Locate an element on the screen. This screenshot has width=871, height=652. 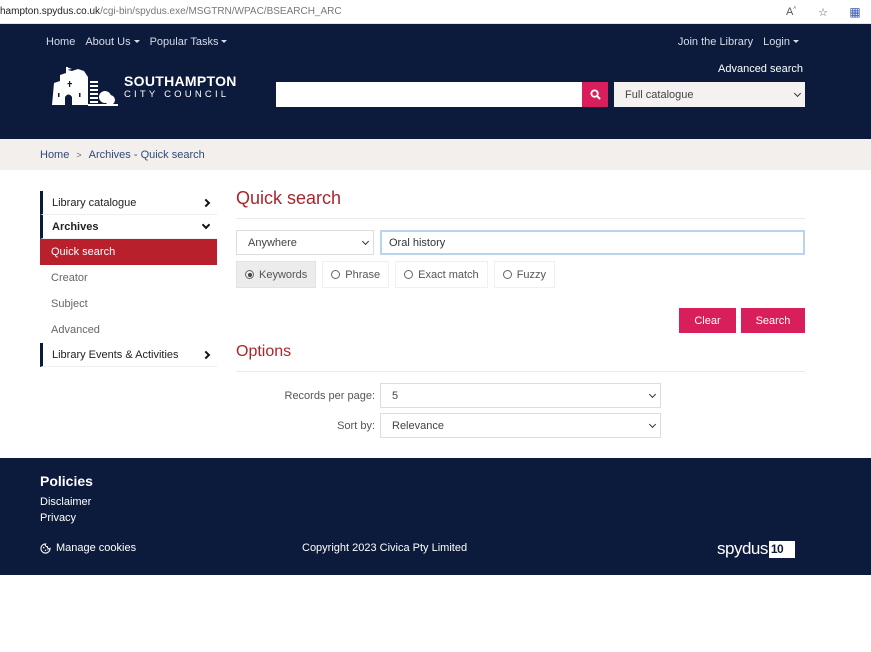
breadcrumb-home: Home is located at coordinates (54, 155).